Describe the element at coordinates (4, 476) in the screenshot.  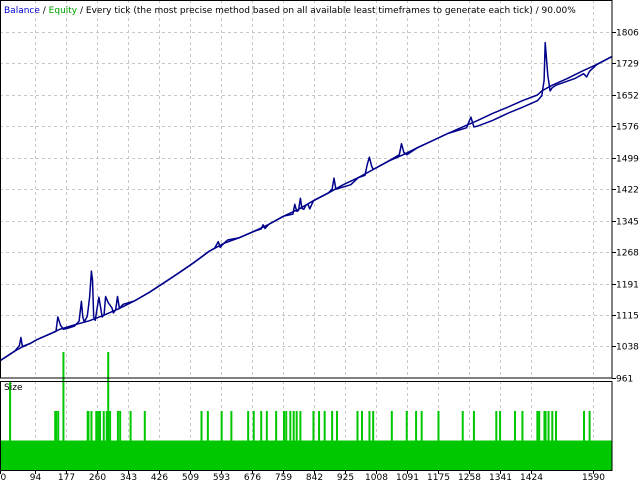
I see `x-tick-label: 0` at that location.